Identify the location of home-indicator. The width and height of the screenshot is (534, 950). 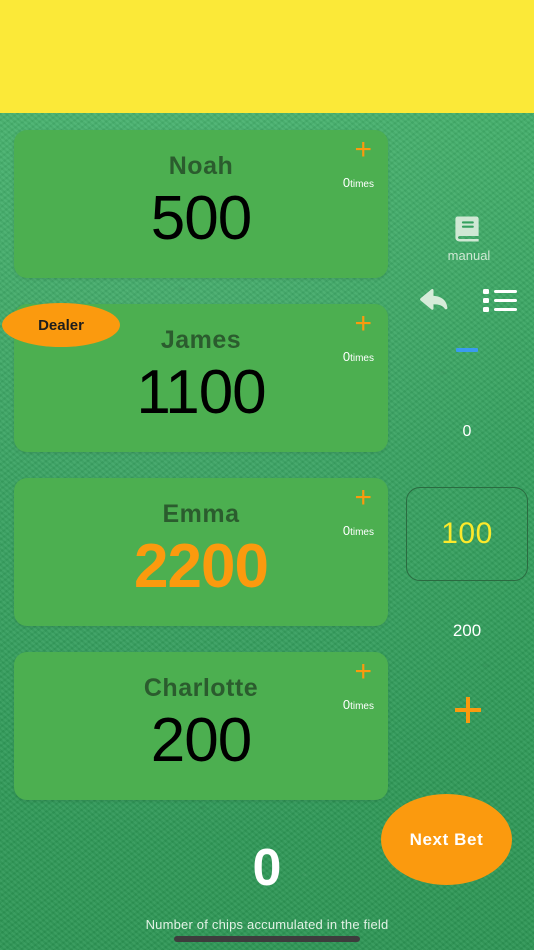
(267, 939).